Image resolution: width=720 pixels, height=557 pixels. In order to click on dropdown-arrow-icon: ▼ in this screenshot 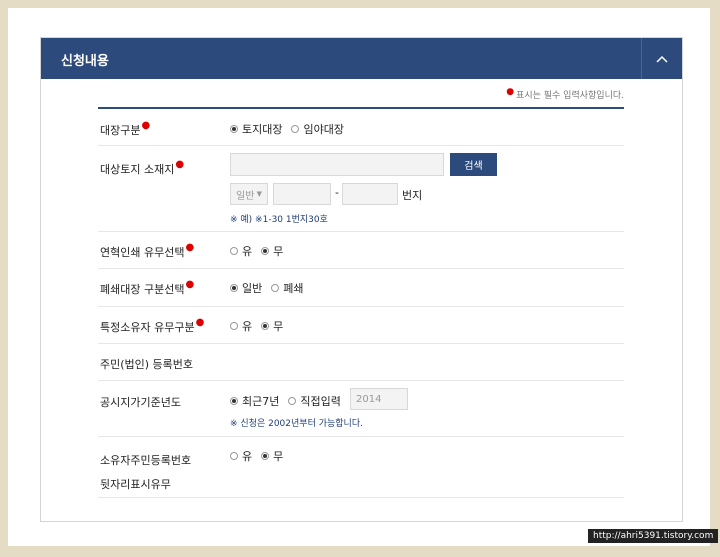, I will do `click(259, 194)`.